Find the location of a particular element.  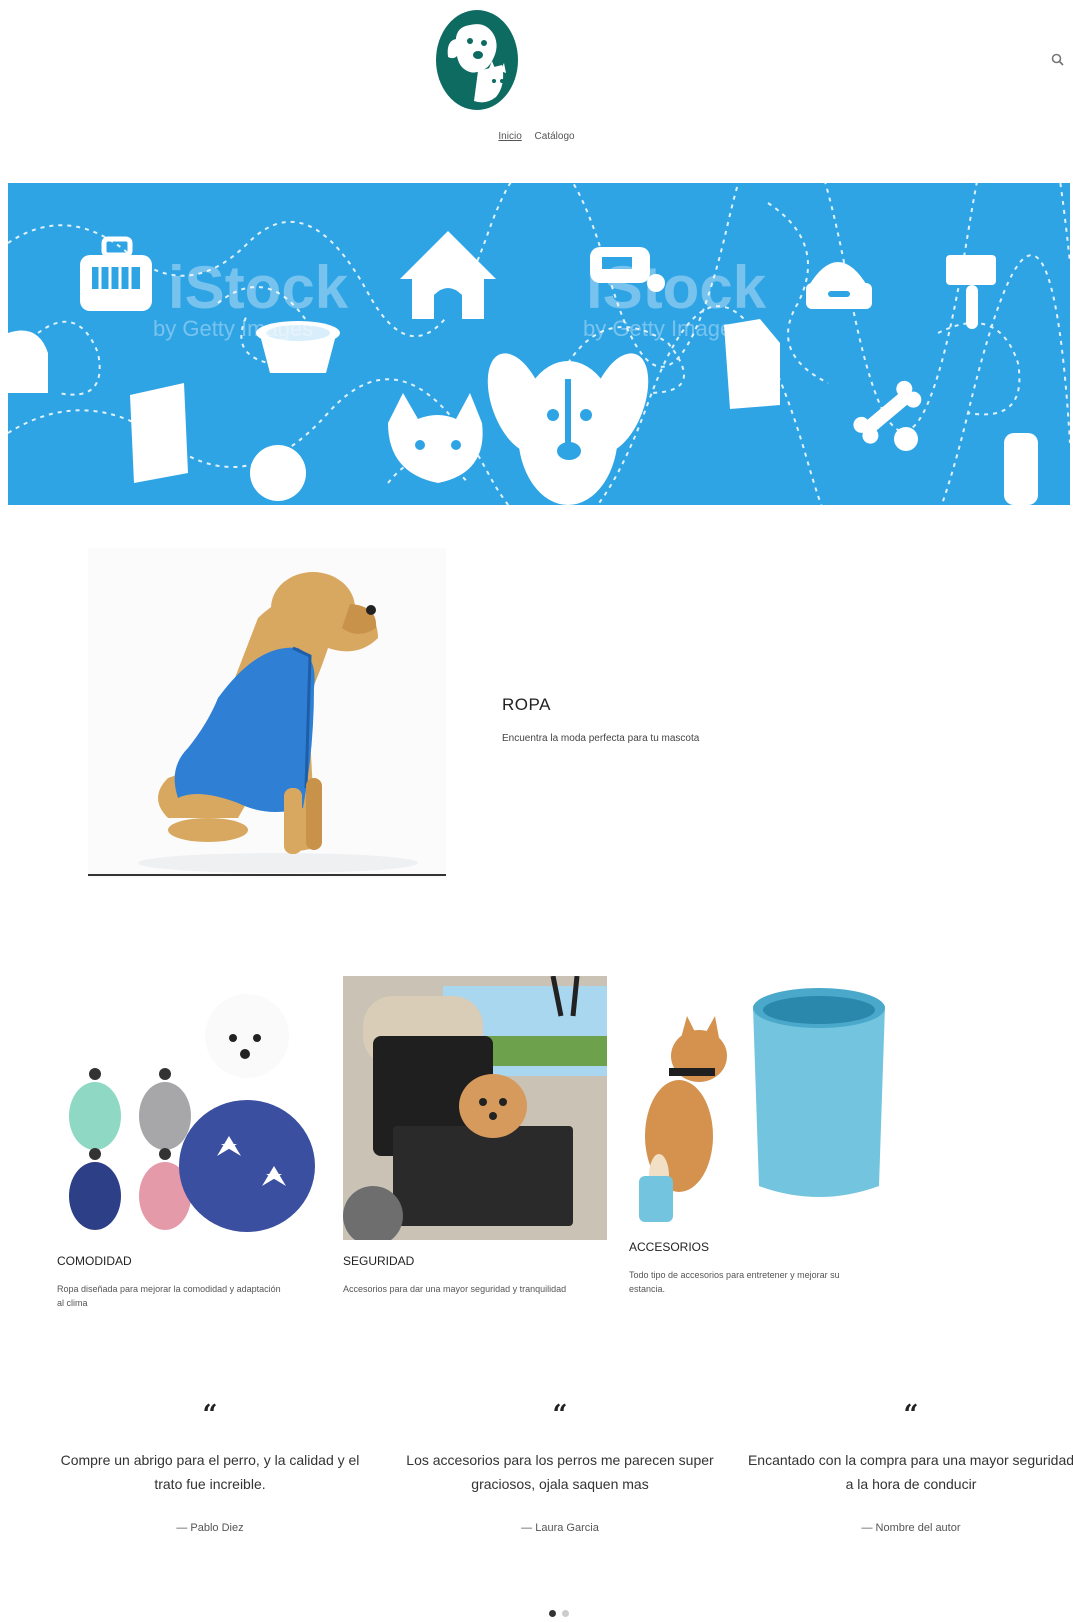

main-nav: Inicio Catálogo is located at coordinates (536, 136).